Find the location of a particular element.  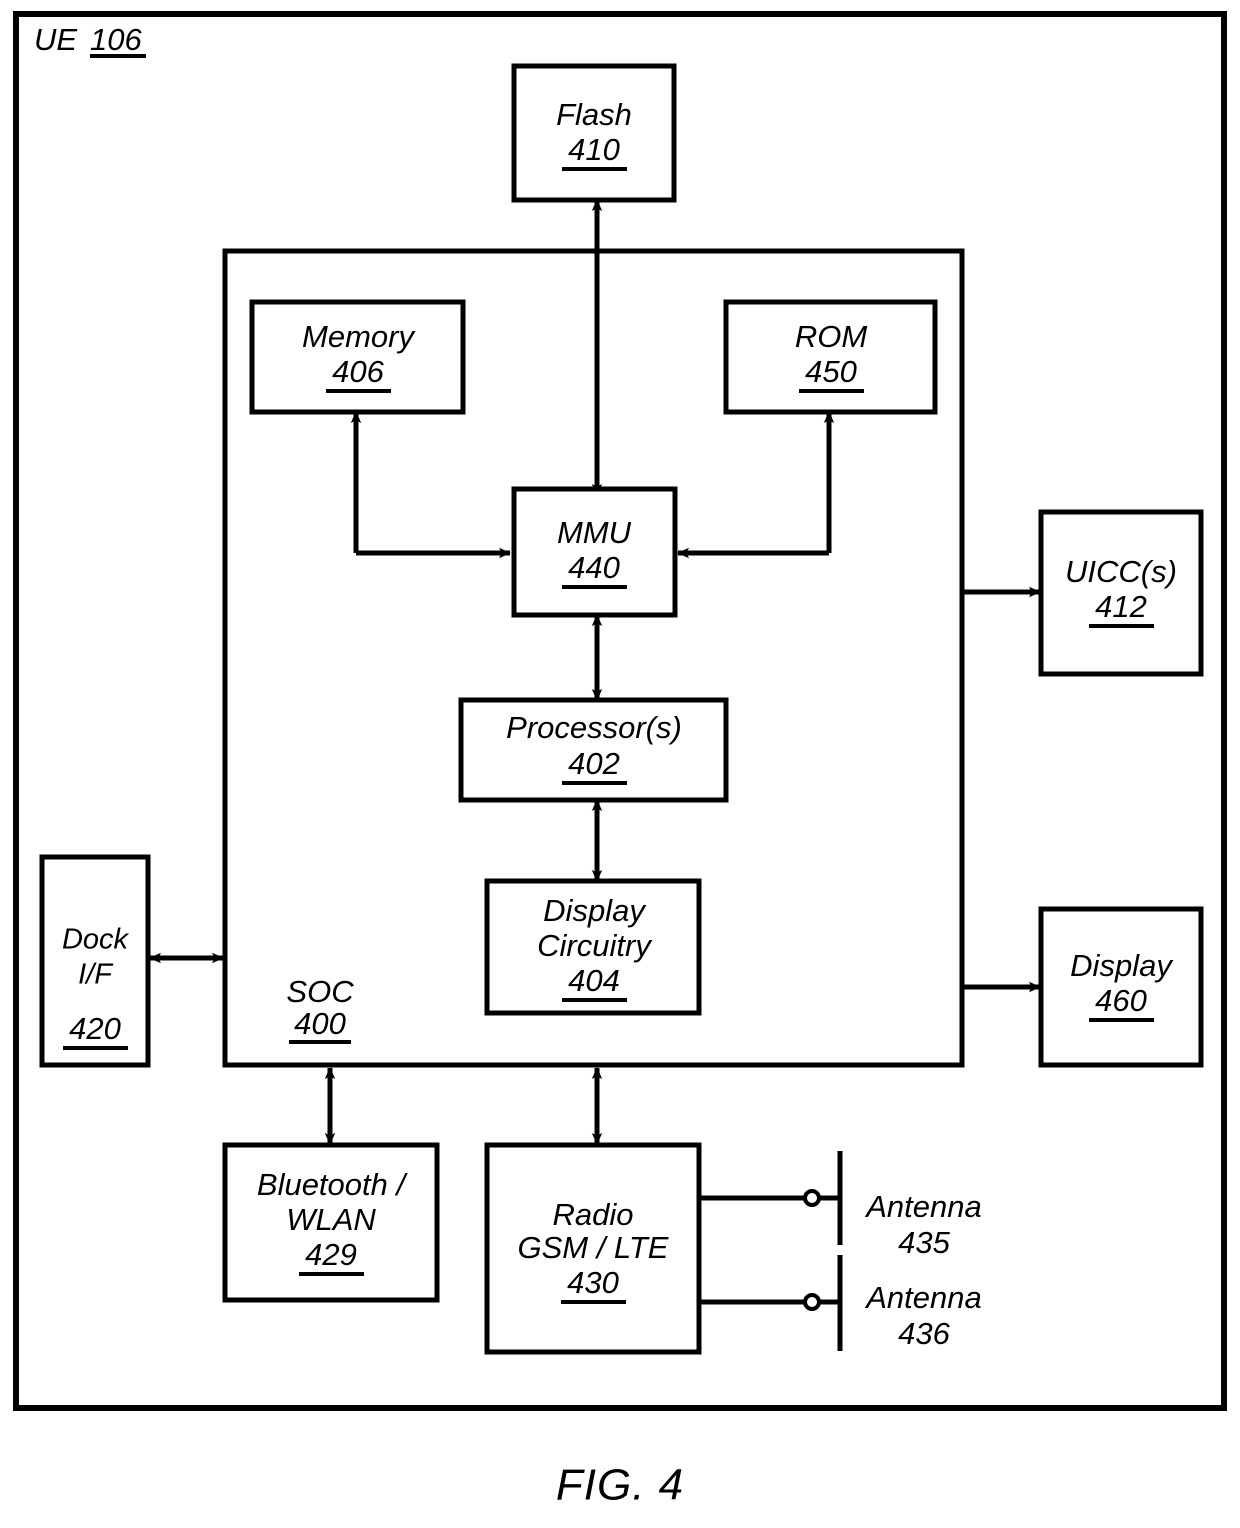

dock-if-ref: 420 is located at coordinates (95, 1028).